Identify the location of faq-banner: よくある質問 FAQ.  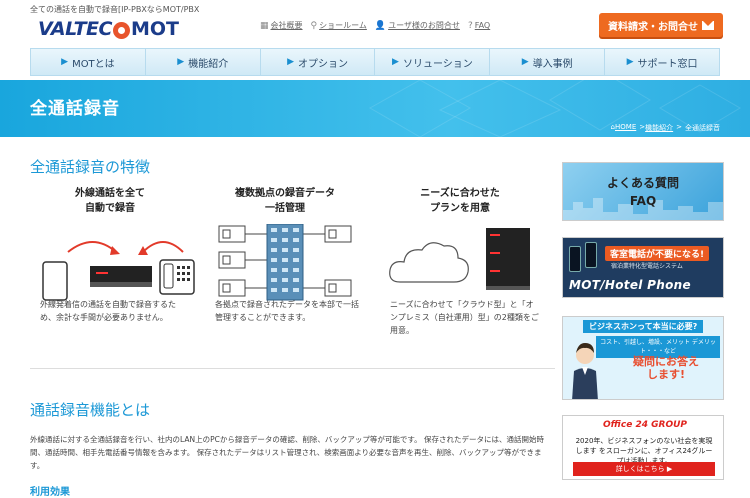
(643, 191).